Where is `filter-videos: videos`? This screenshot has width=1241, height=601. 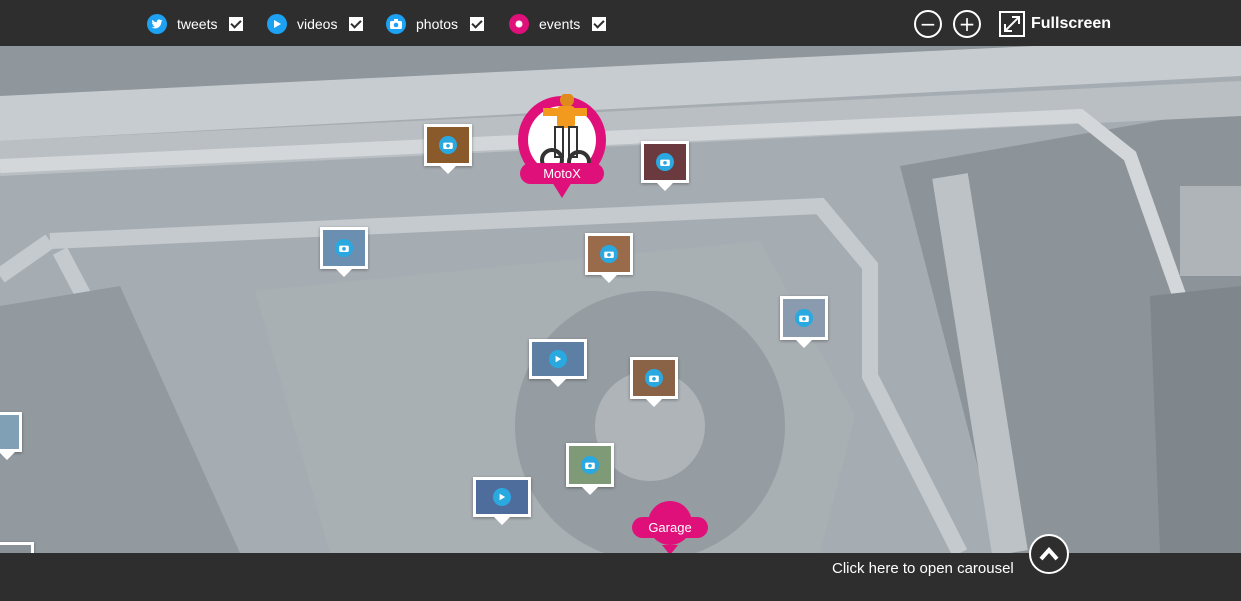
filter-videos: videos is located at coordinates (315, 24).